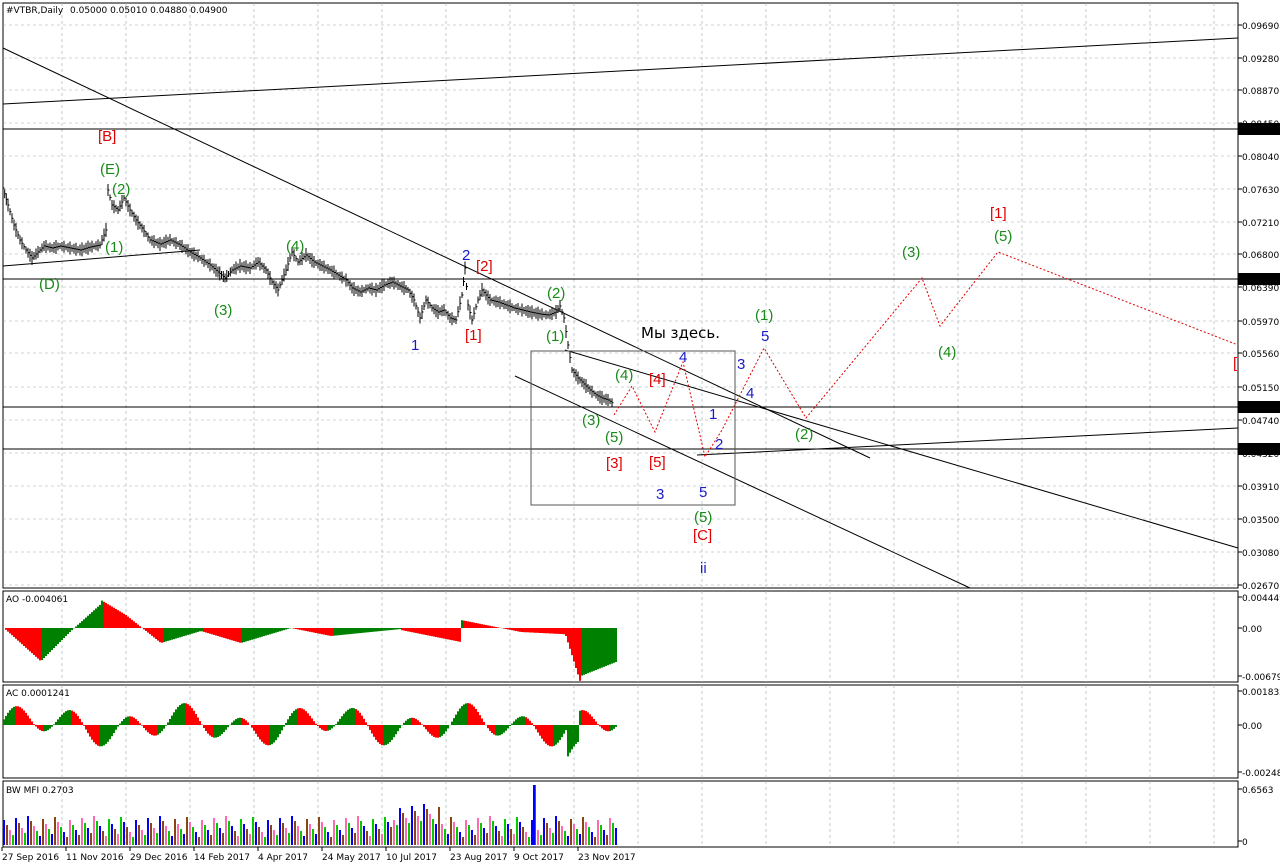  I want to click on ac-panel, so click(620, 731).